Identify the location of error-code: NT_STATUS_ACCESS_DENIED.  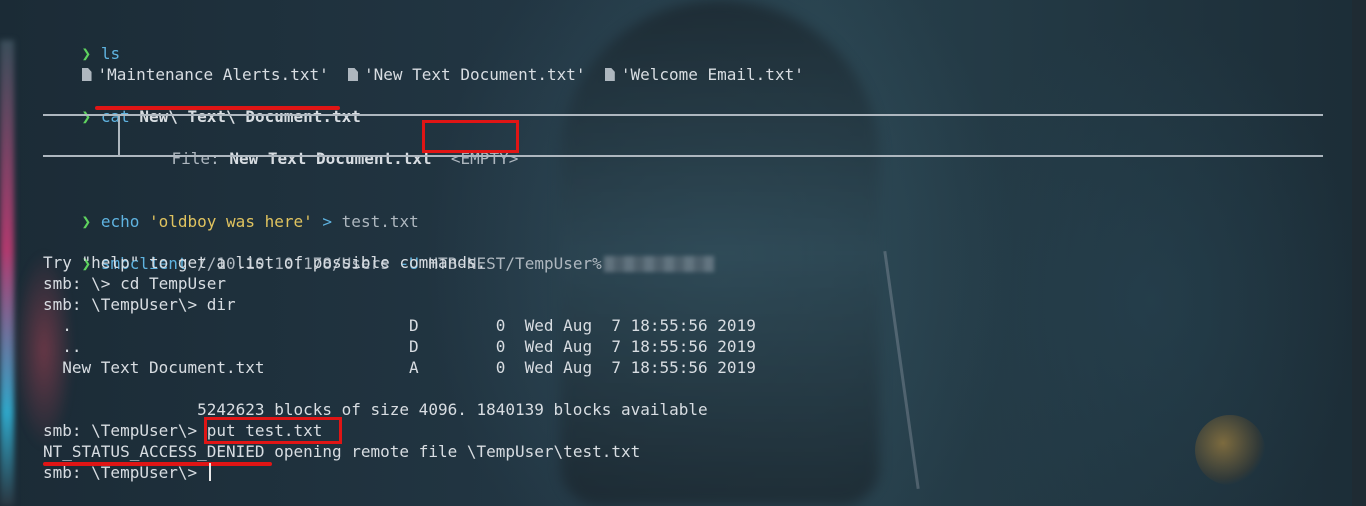
(154, 451).